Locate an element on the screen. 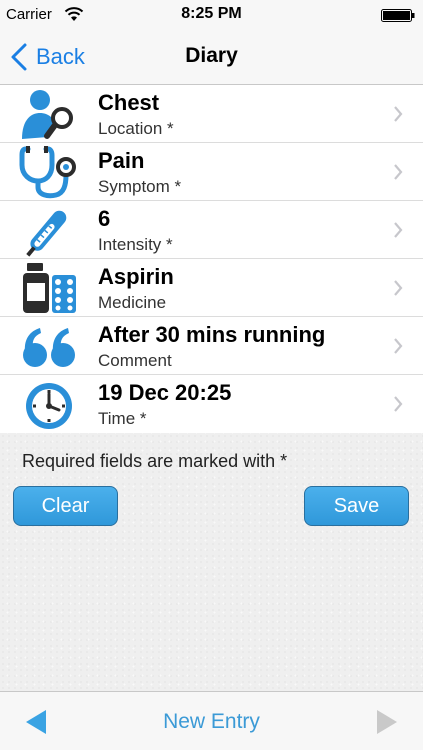 The image size is (423, 750). next-arrow-icon is located at coordinates (387, 722).